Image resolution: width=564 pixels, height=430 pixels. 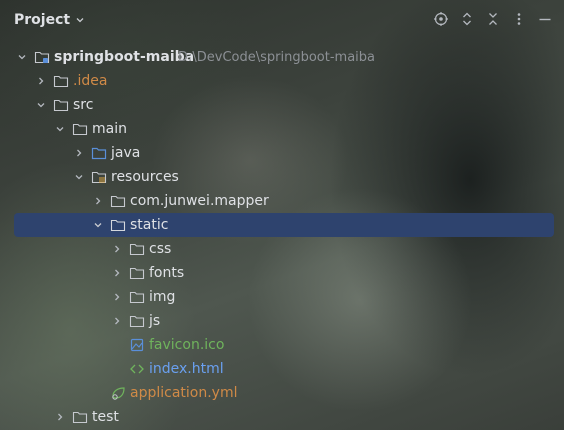 I want to click on tree-node-application-yml: application.yml, so click(x=282, y=393).